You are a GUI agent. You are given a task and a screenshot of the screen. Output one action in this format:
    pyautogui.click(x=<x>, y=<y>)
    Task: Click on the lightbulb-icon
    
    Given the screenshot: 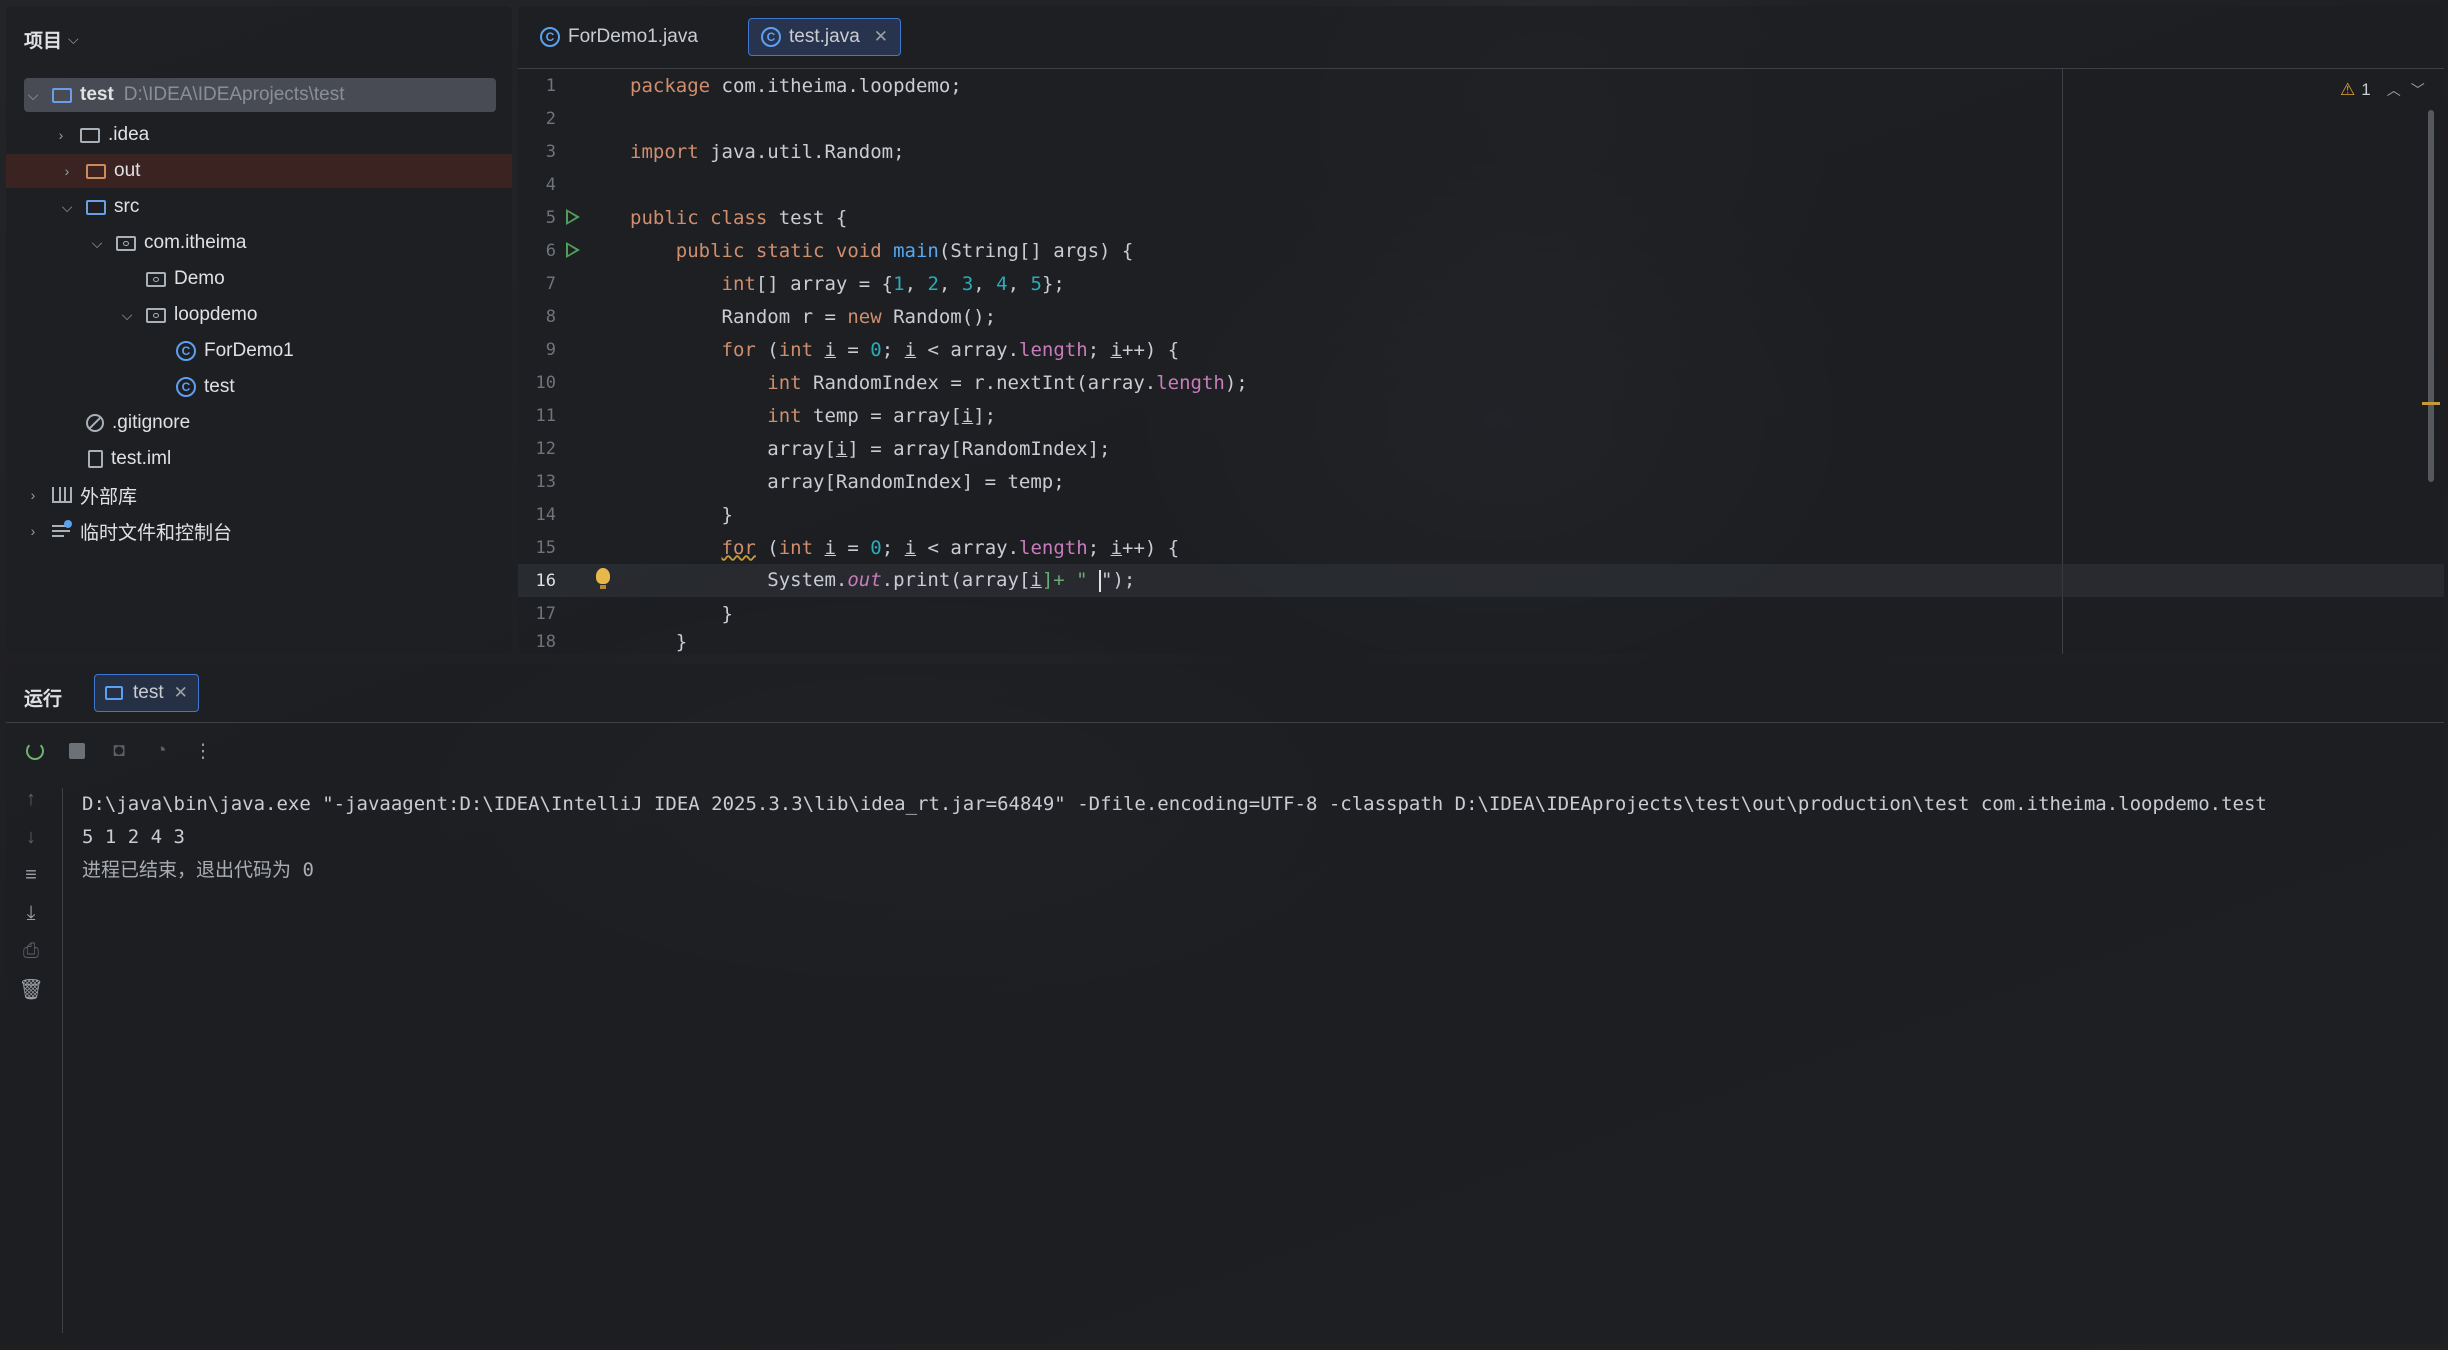 What is the action you would take?
    pyautogui.click(x=603, y=578)
    